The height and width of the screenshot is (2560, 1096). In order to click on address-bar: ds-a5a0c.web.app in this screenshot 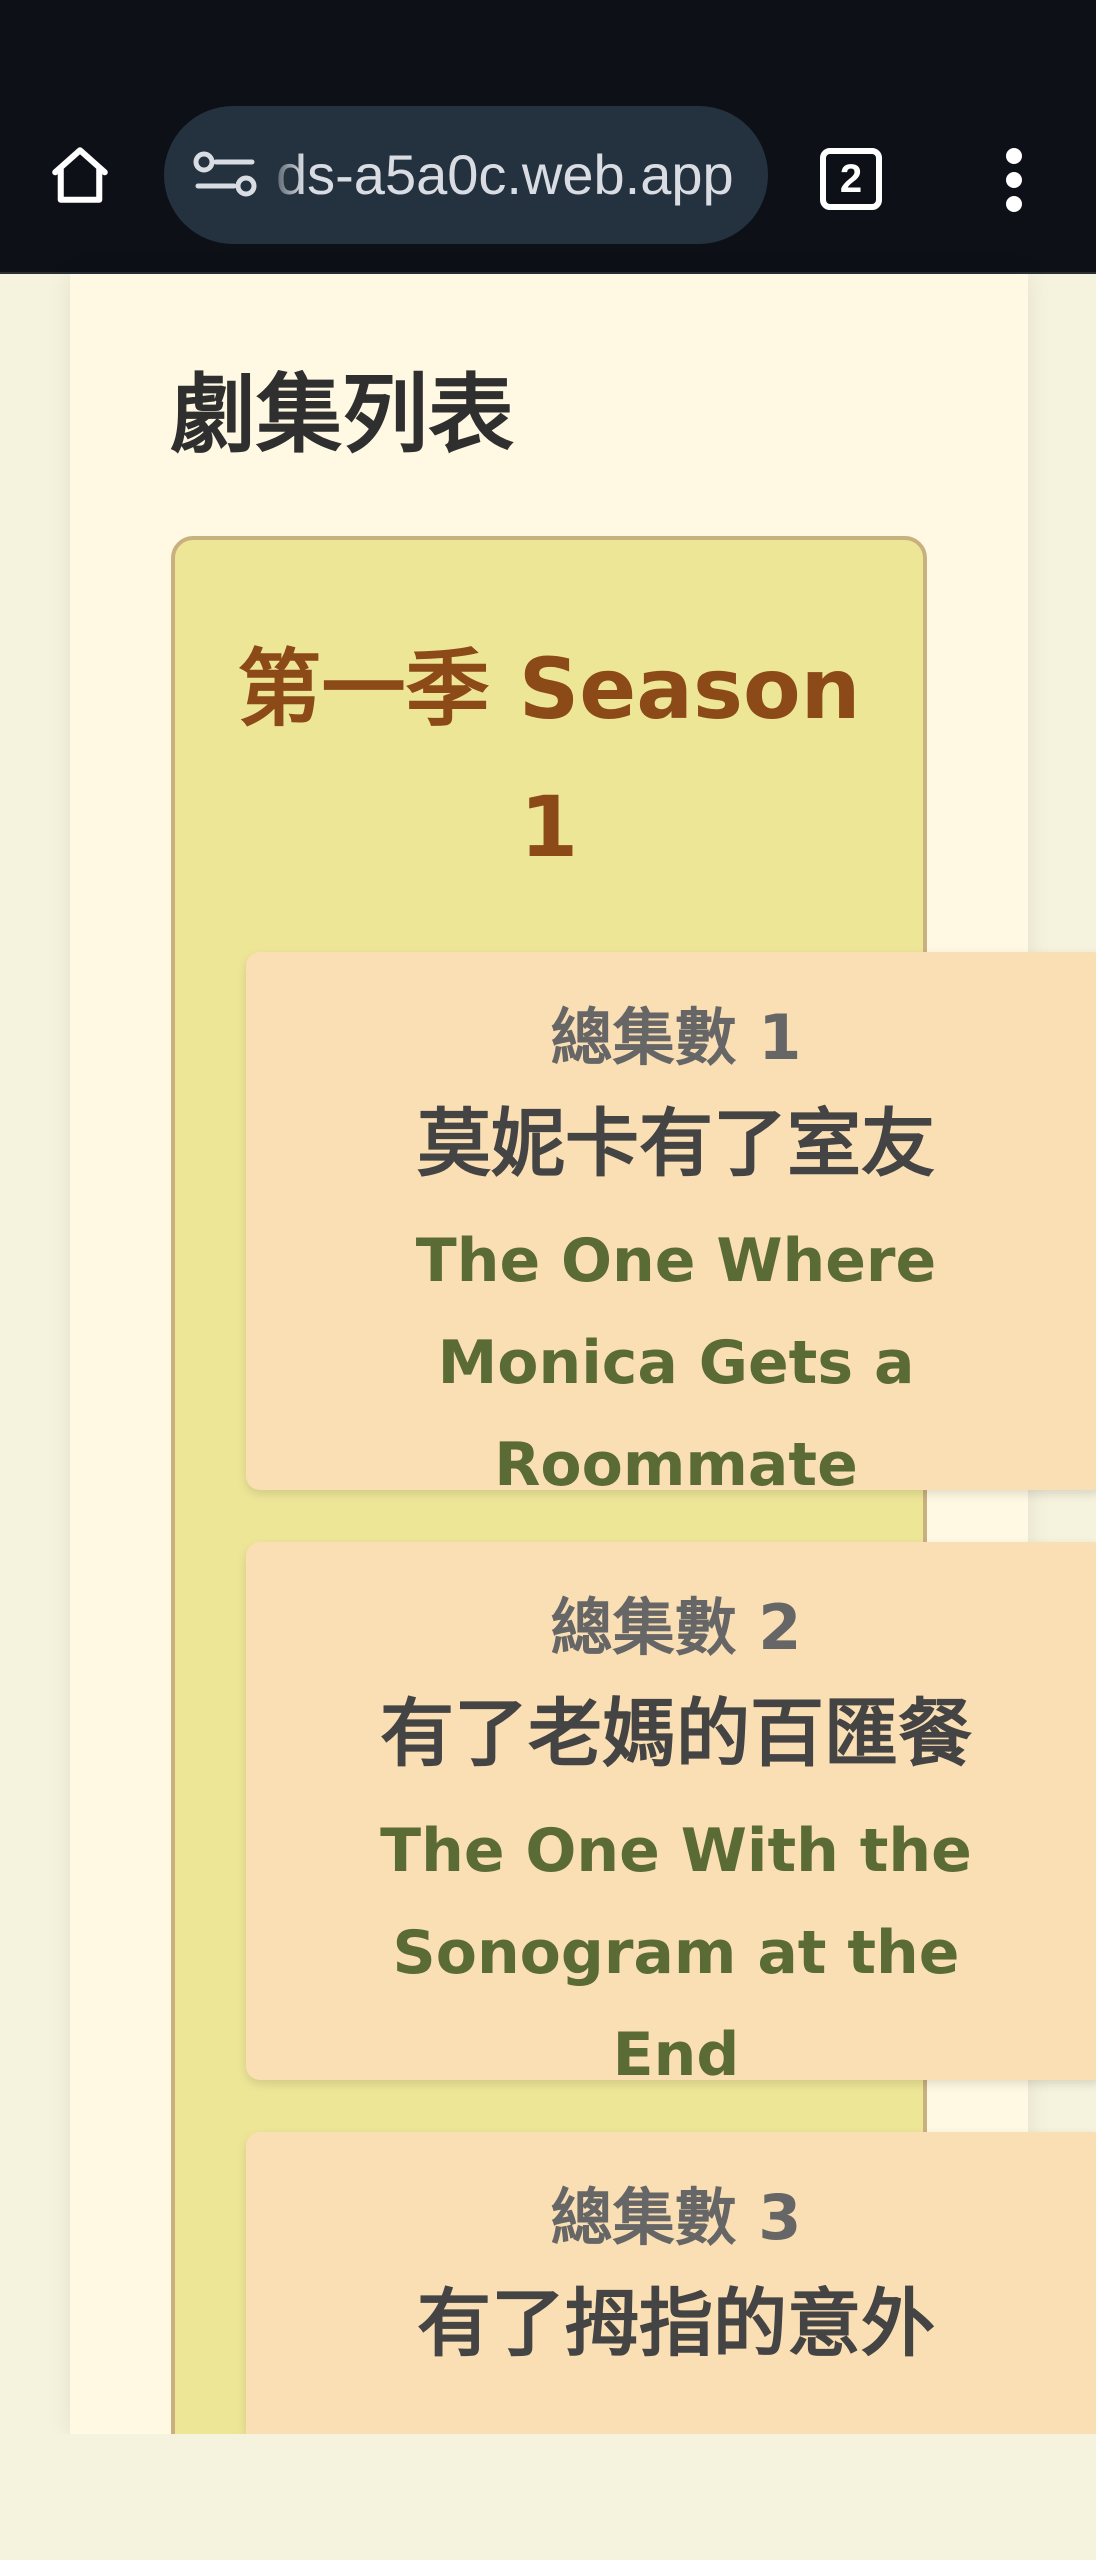, I will do `click(466, 175)`.